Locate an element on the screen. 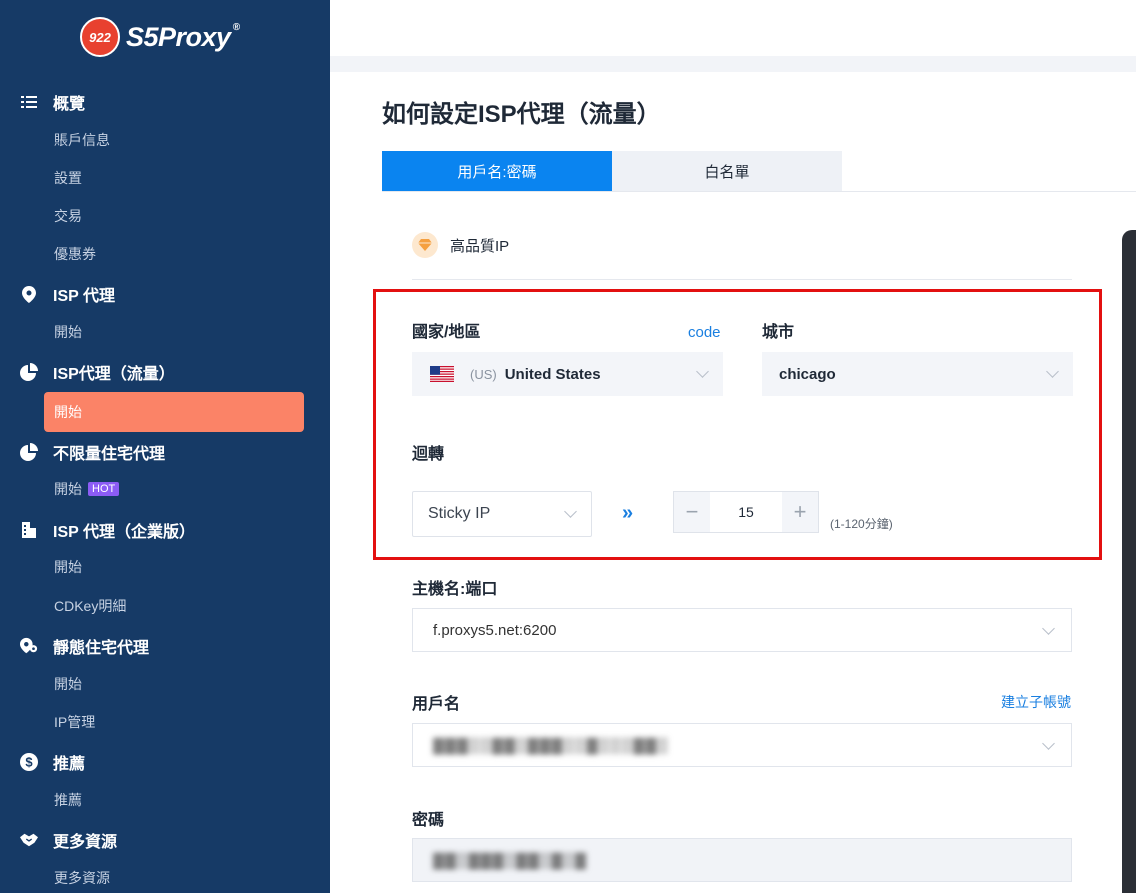 This screenshot has width=1136, height=893. scrollbar is located at coordinates (1129, 561).